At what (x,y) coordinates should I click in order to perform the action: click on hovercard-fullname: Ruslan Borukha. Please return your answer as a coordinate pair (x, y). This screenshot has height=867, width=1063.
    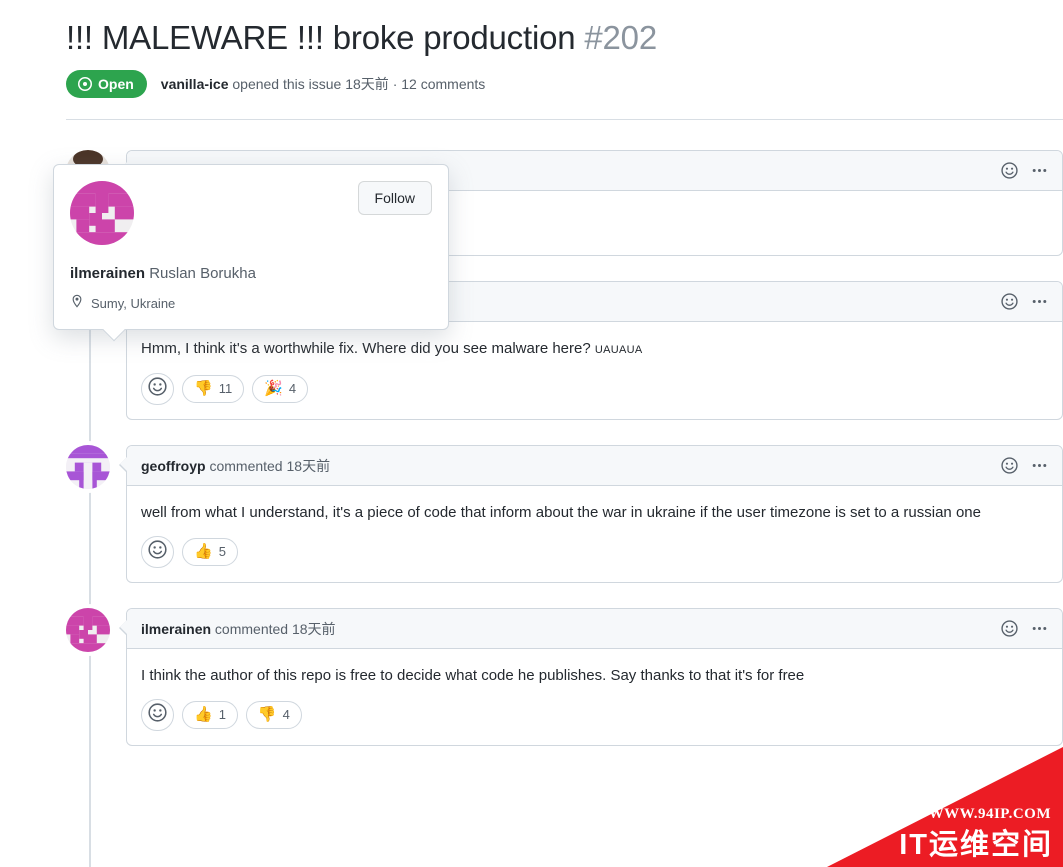
    Looking at the image, I should click on (202, 273).